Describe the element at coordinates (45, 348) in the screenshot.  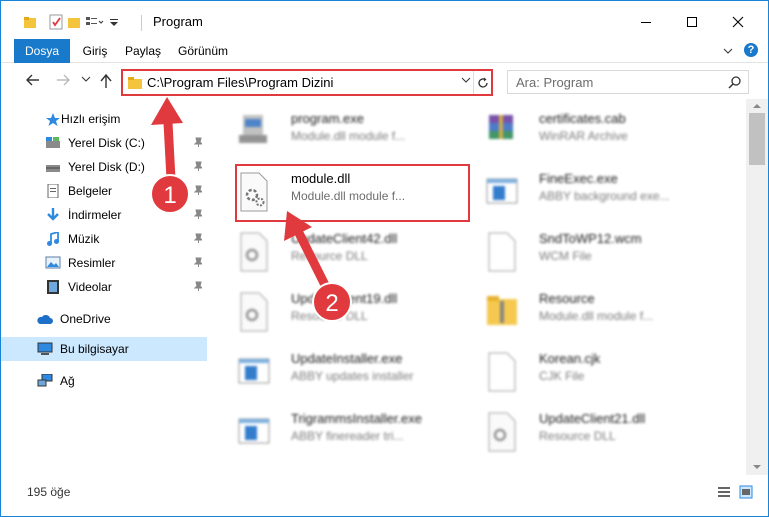
I see `computer-icon` at that location.